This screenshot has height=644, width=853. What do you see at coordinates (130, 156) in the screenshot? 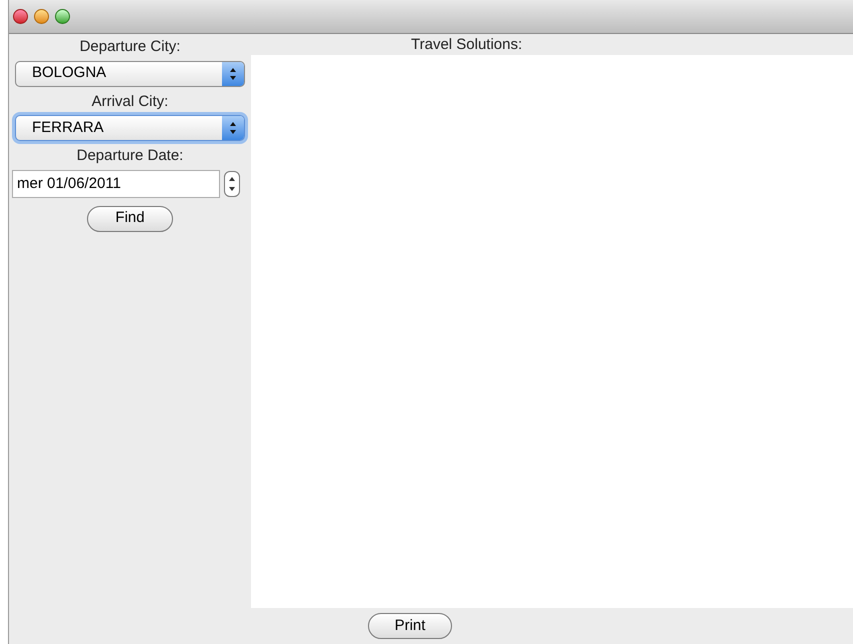
I see `field-label: Departure Date:` at bounding box center [130, 156].